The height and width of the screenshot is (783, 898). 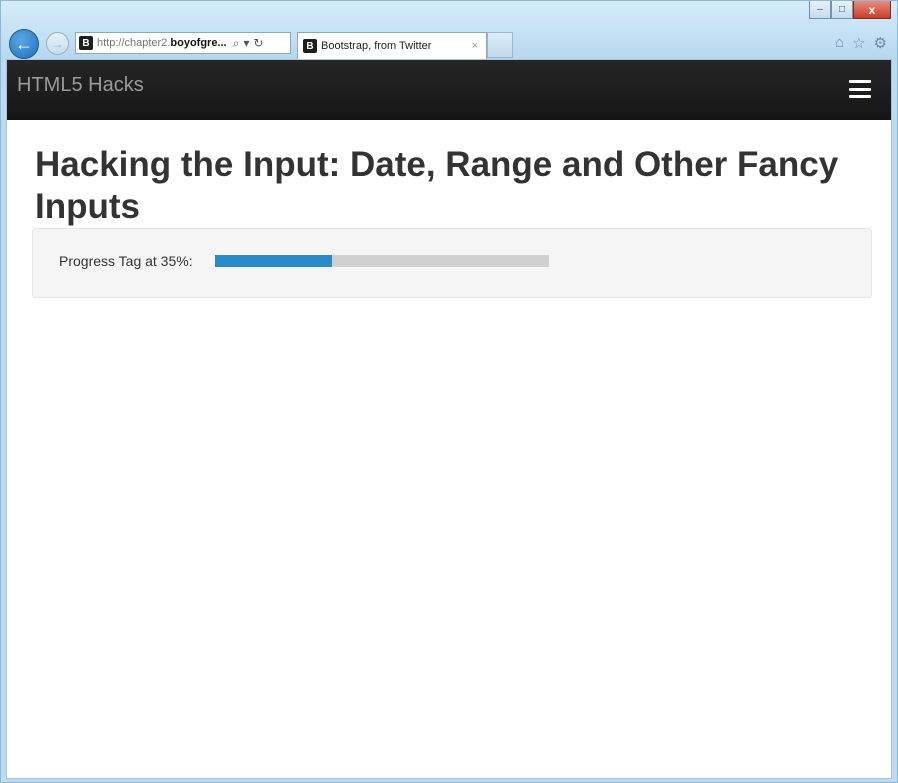 I want to click on address-url-prefix: http://chapter2., so click(x=134, y=43).